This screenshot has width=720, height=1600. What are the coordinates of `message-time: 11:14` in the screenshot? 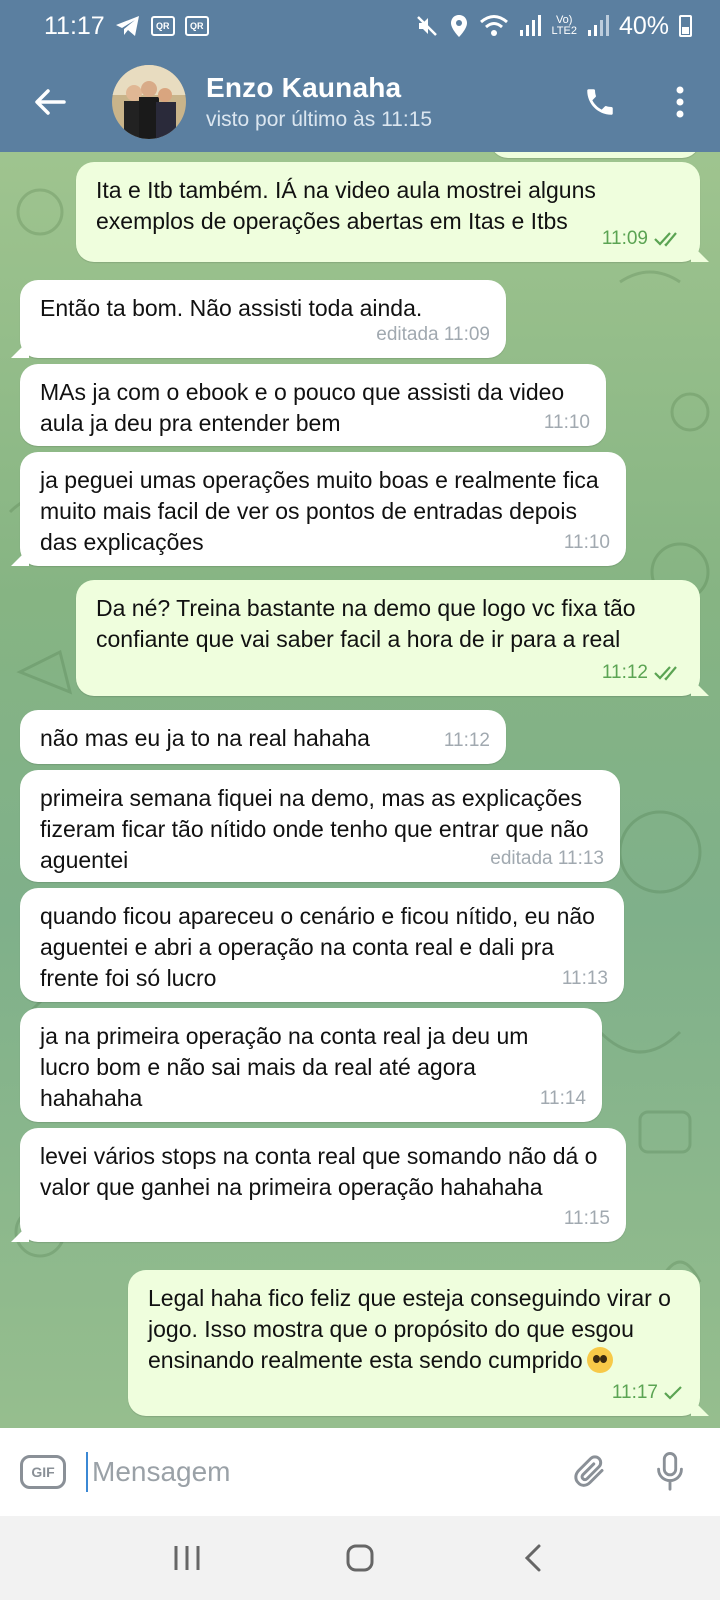 It's located at (562, 1098).